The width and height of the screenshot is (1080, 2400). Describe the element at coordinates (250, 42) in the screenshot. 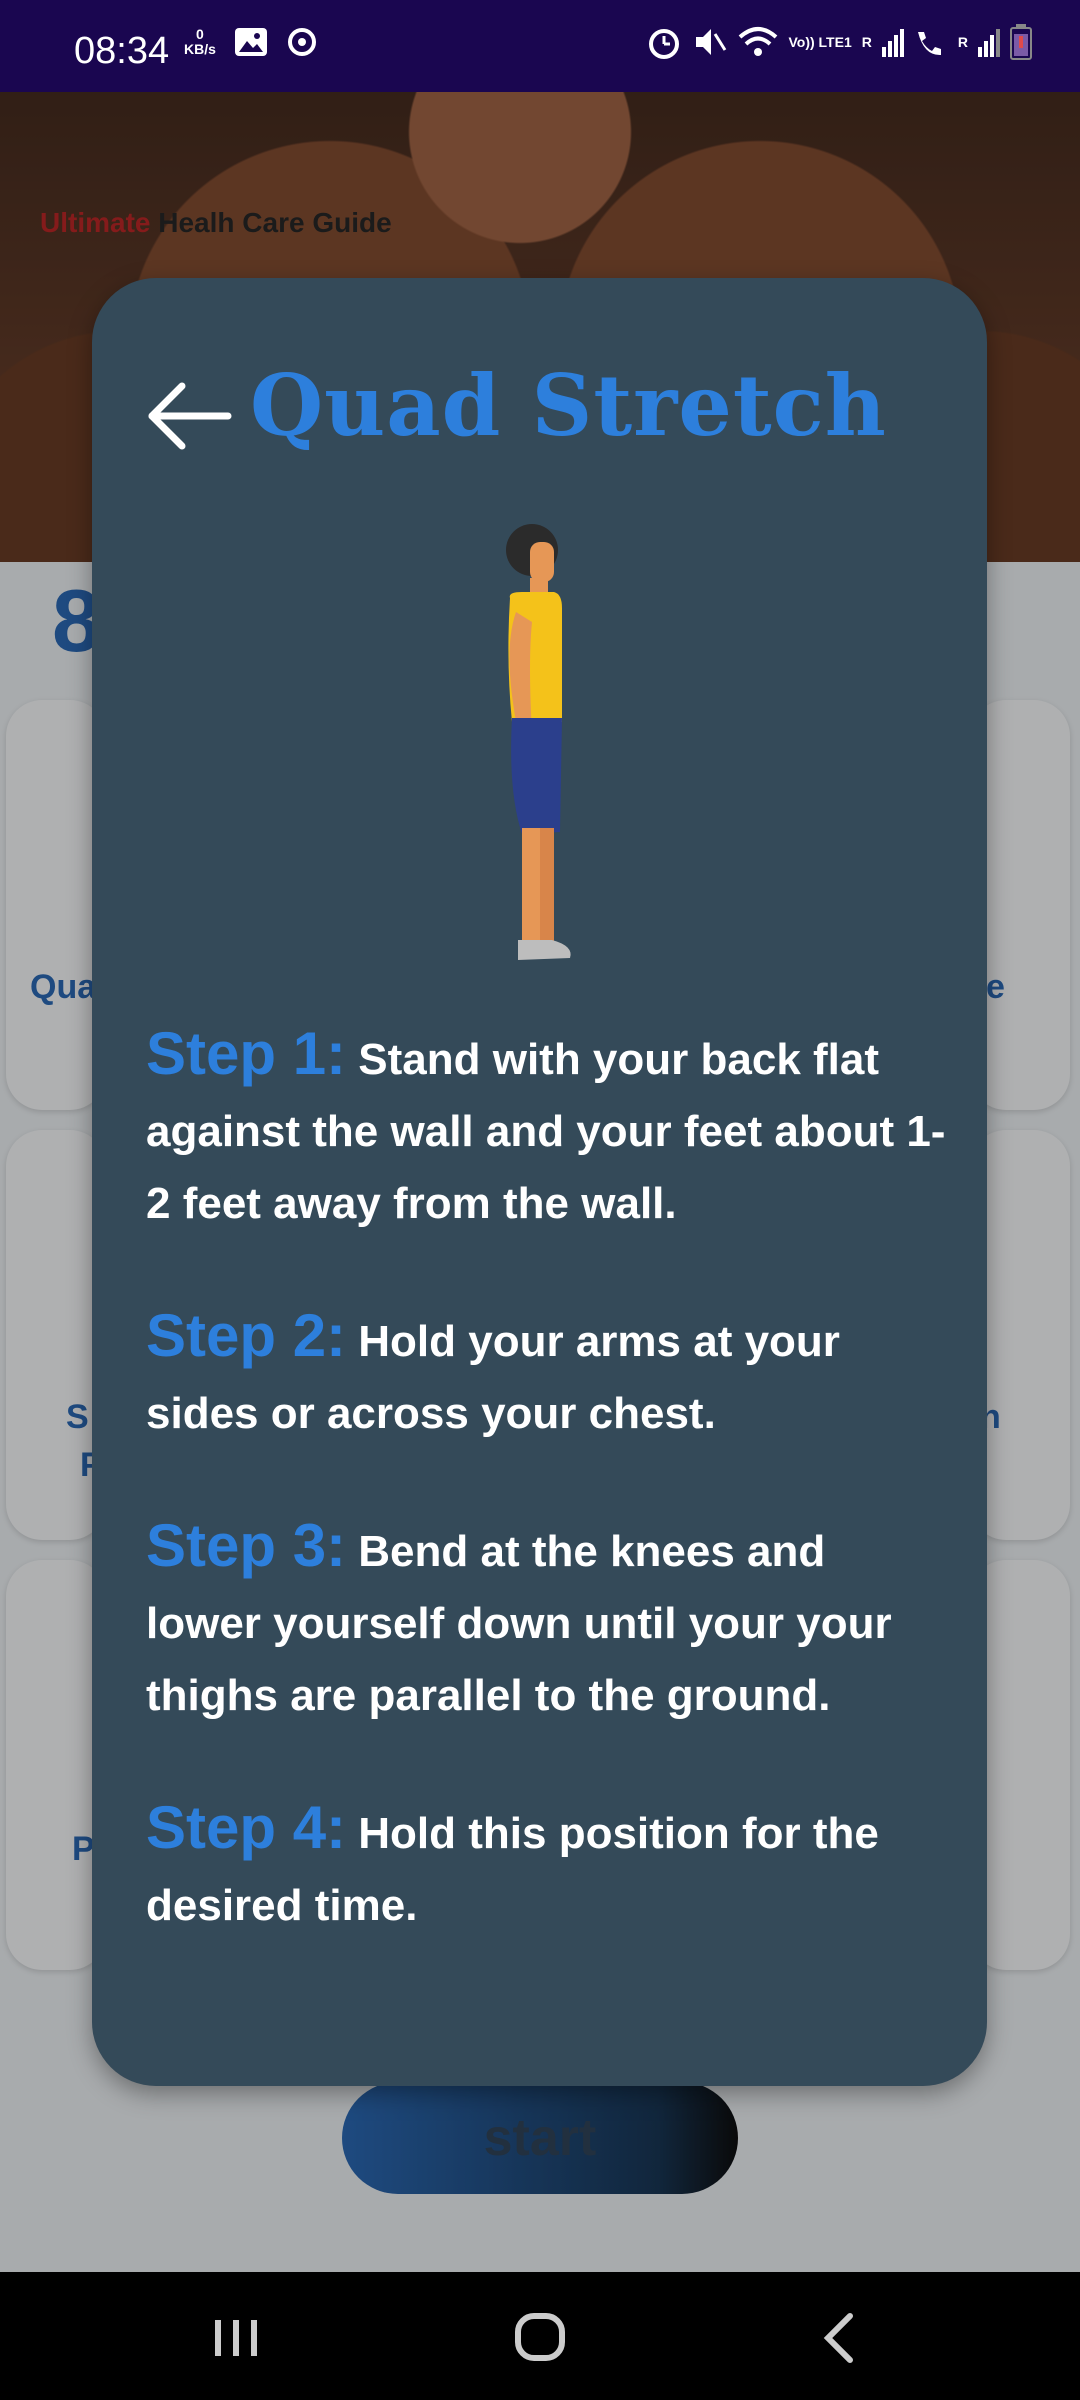

I see `gallery-icon` at that location.